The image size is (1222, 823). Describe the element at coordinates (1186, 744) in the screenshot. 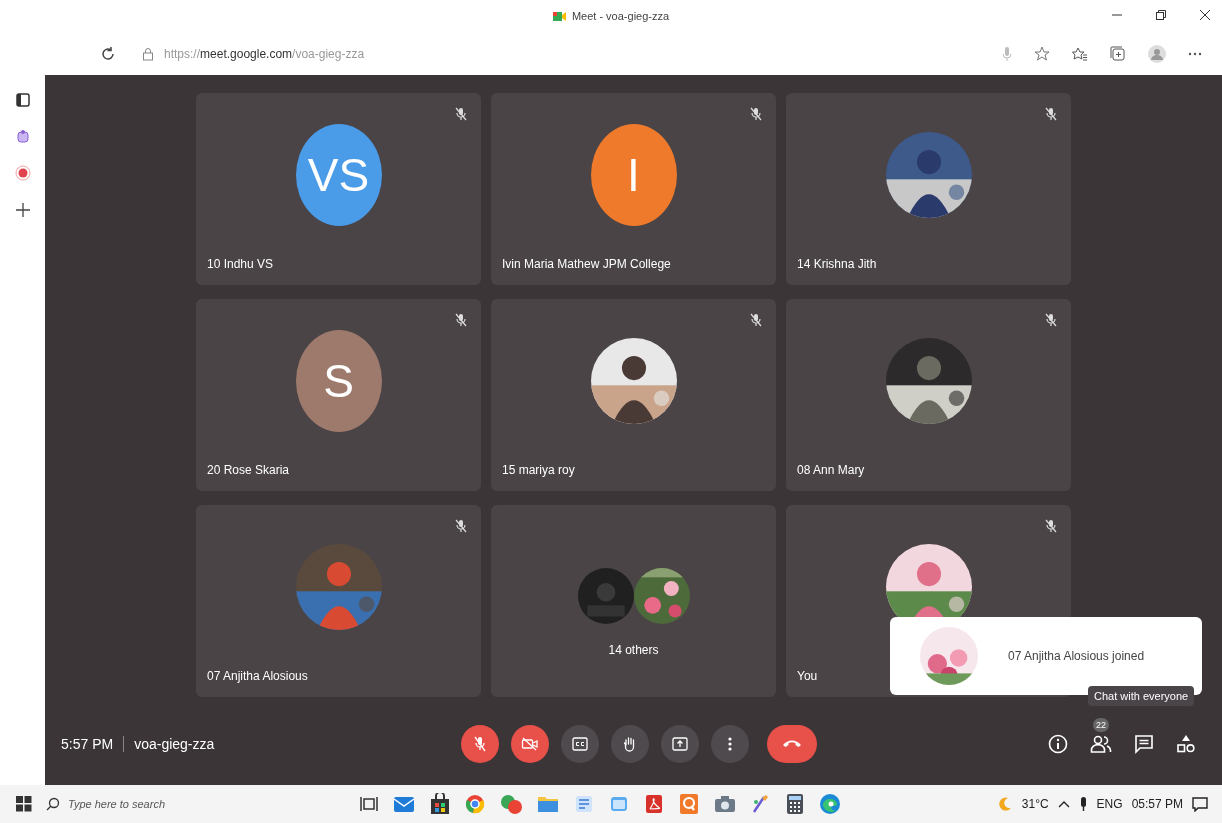

I see `activities-icon` at that location.